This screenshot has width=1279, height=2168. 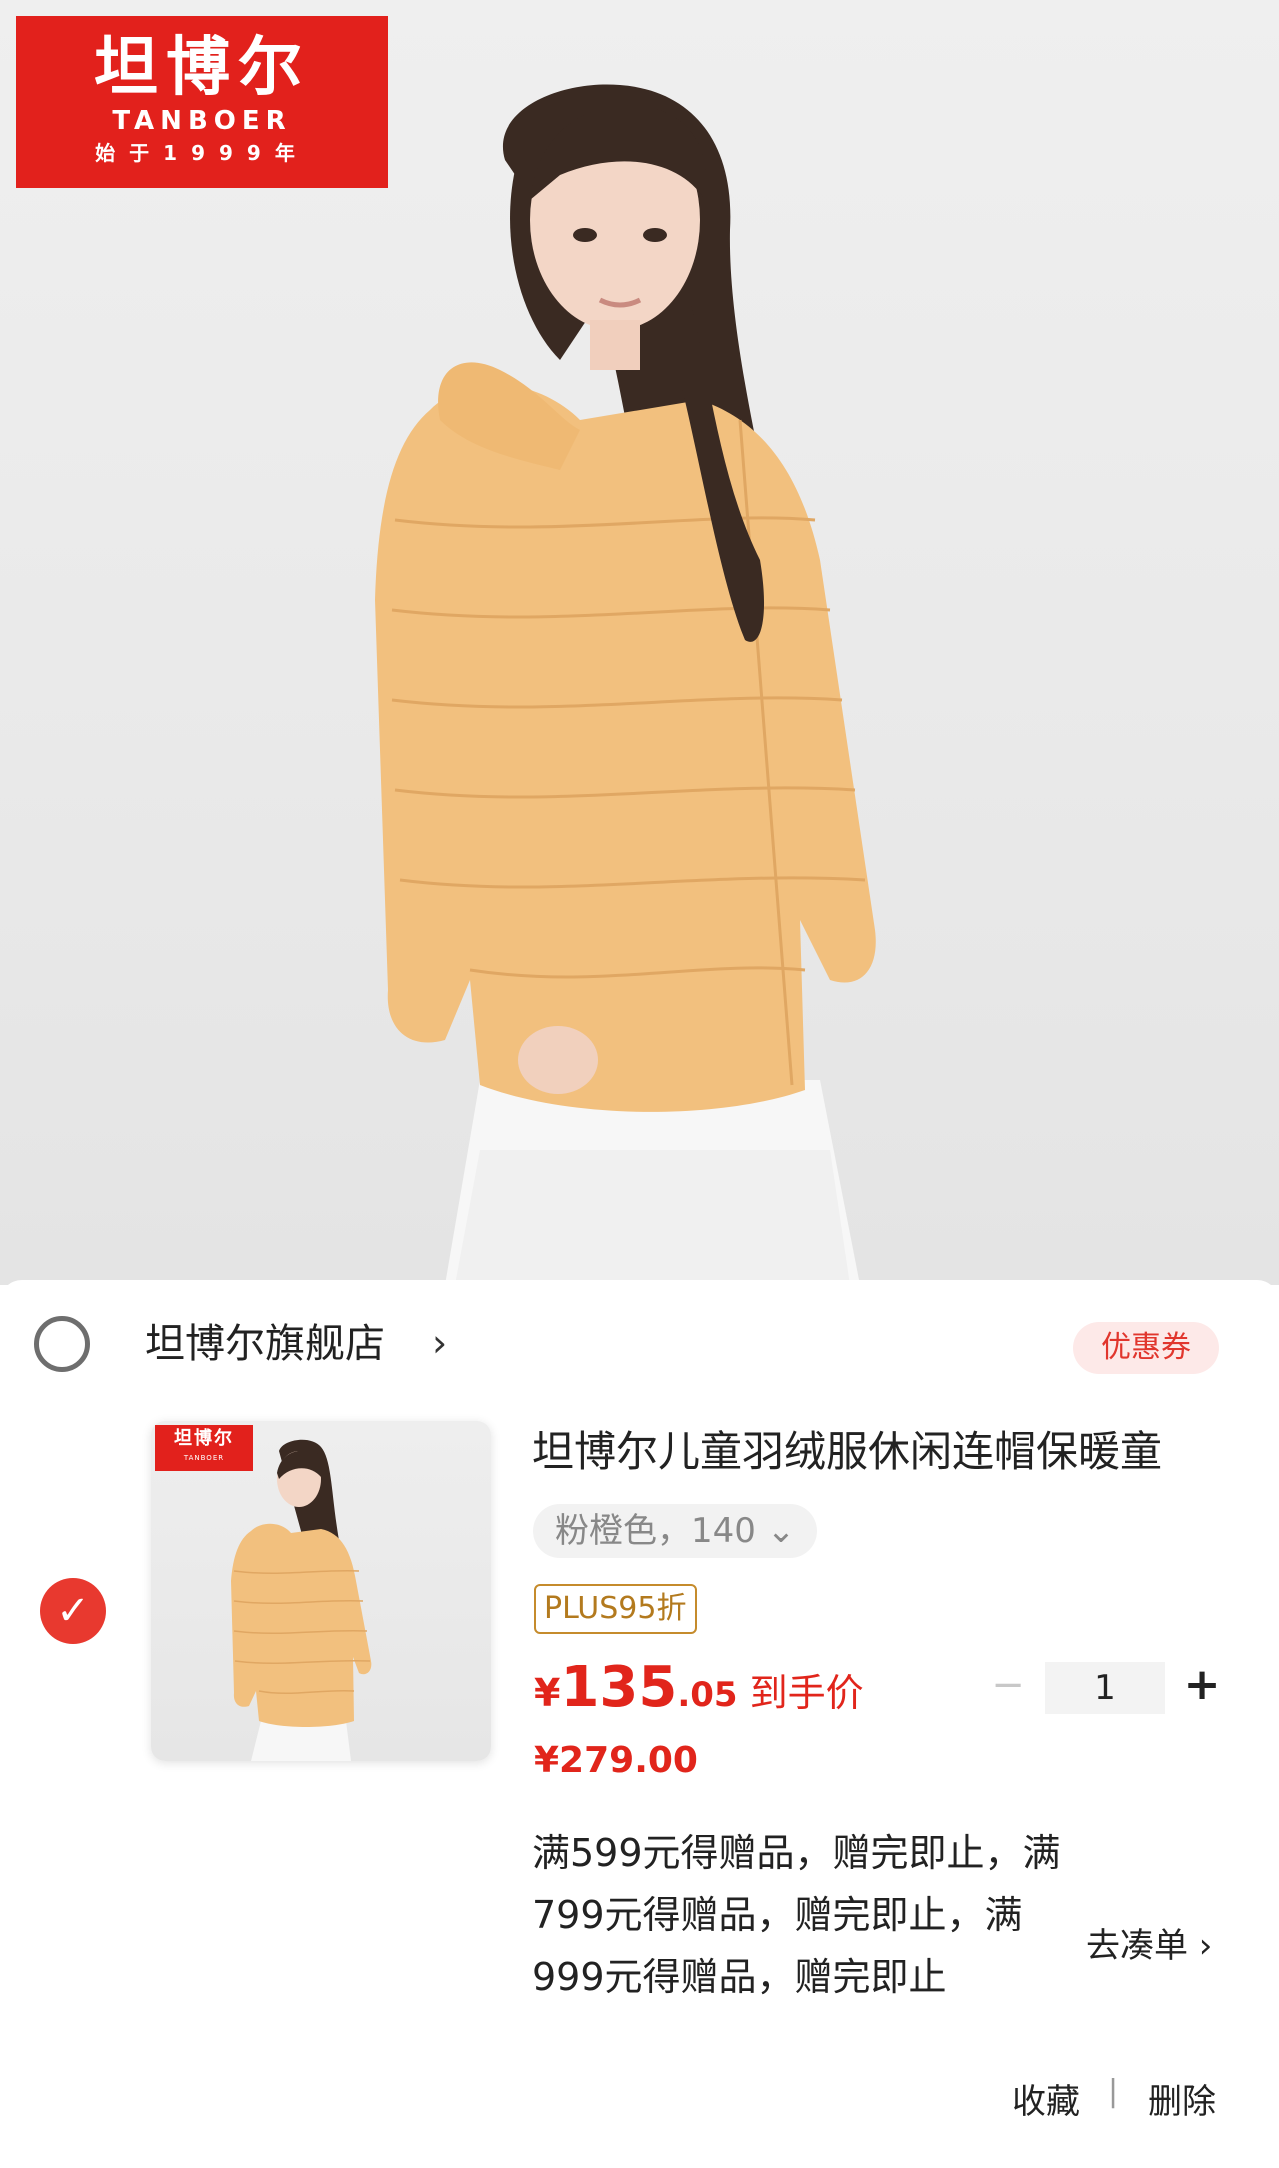 I want to click on quantity-increase-button: +, so click(x=1202, y=1685).